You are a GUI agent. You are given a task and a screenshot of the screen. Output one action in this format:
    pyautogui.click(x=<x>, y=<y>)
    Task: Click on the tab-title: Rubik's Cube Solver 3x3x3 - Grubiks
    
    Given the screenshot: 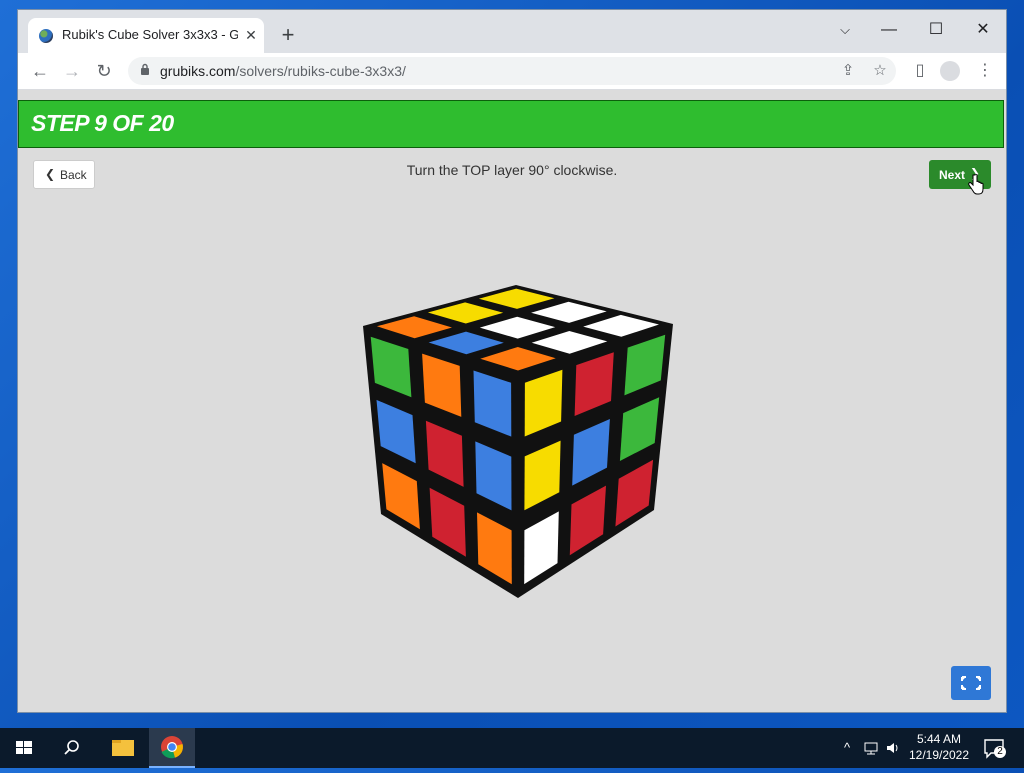 What is the action you would take?
    pyautogui.click(x=150, y=34)
    